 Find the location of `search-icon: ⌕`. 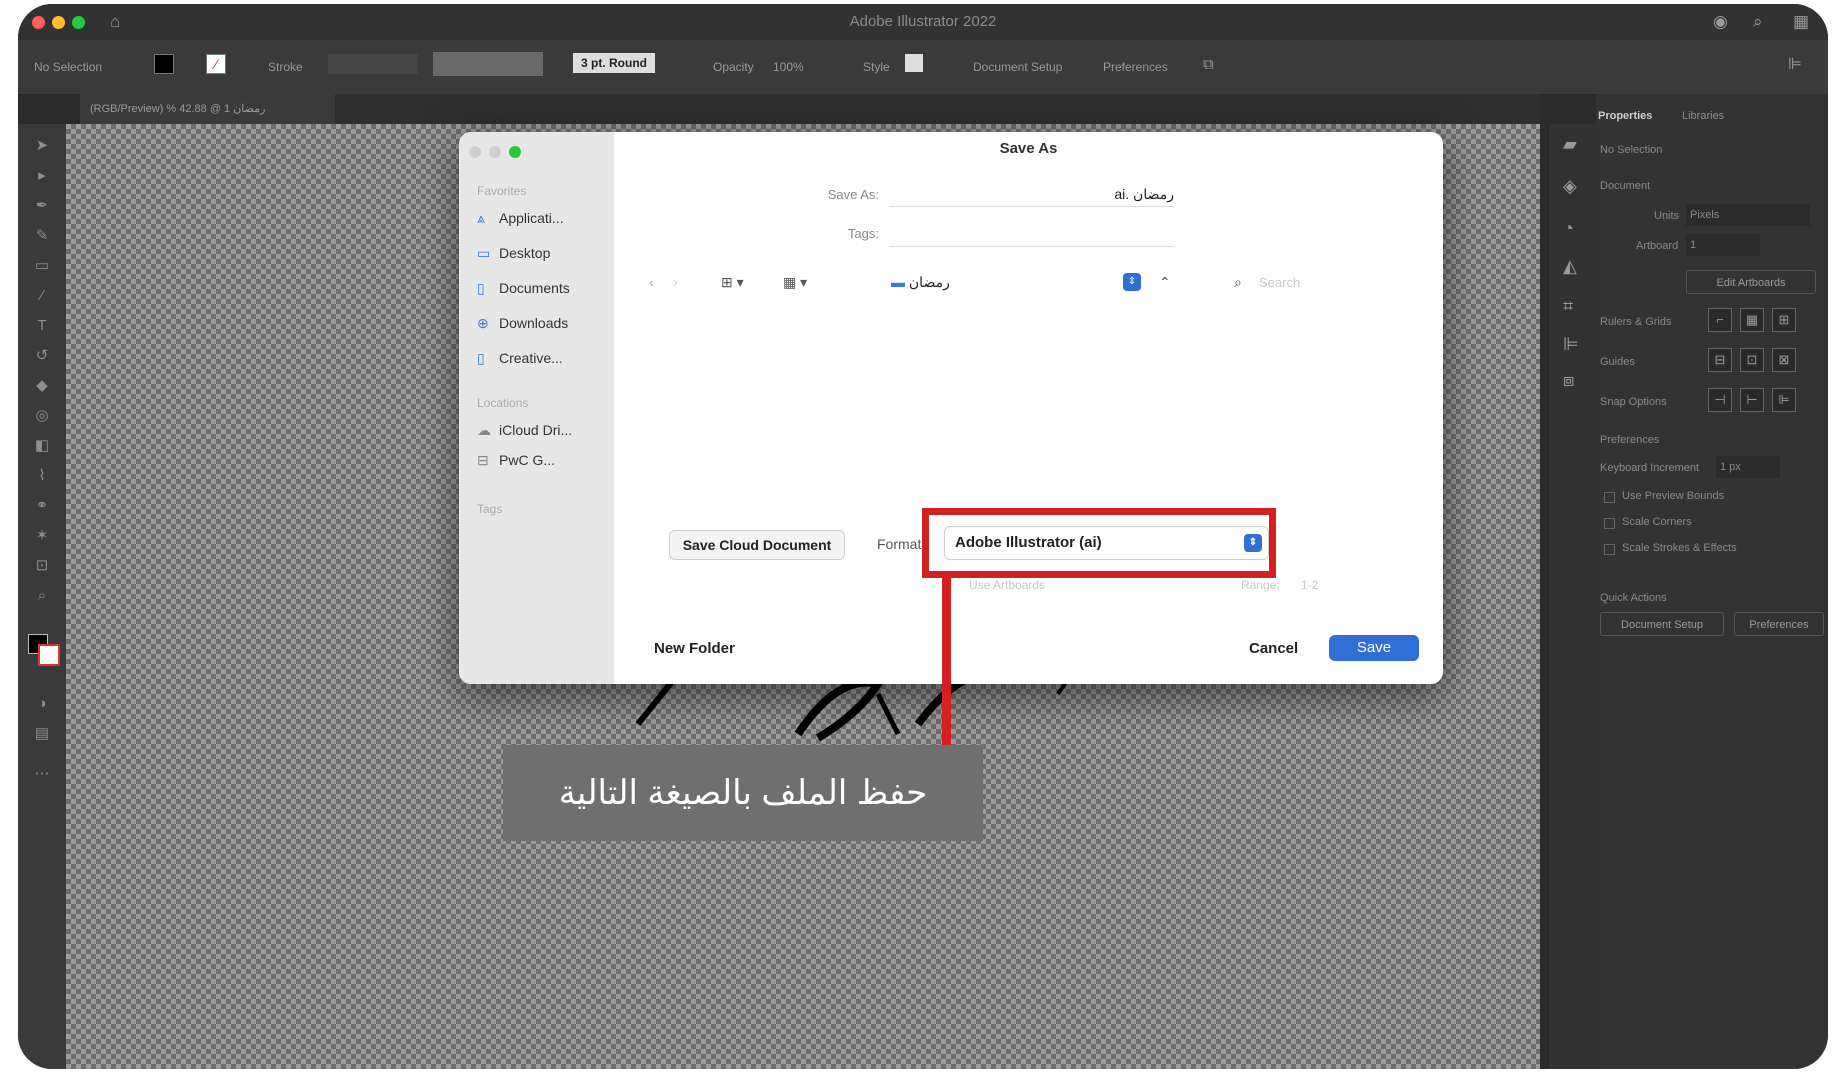

search-icon: ⌕ is located at coordinates (1758, 22).